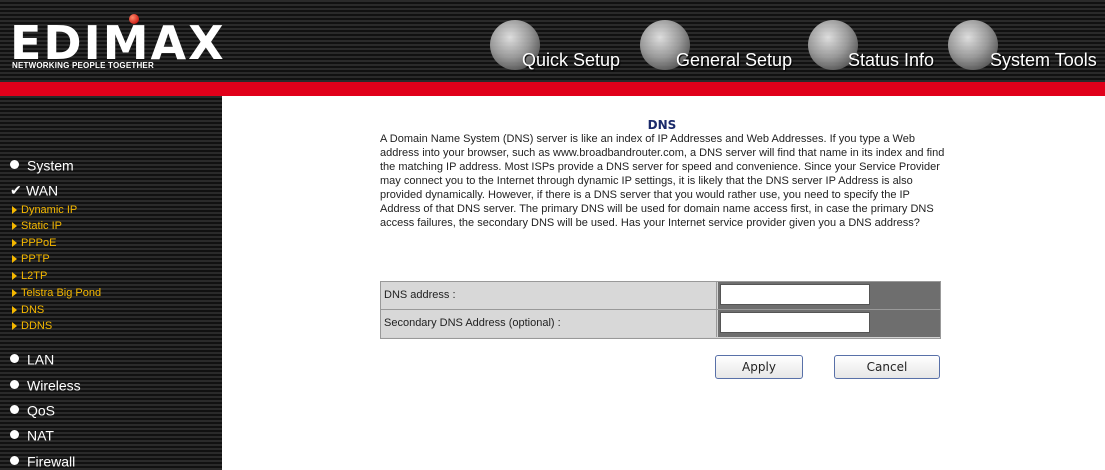 This screenshot has width=1105, height=470. What do you see at coordinates (51, 461) in the screenshot?
I see `sidebar-item-label: Firewall` at bounding box center [51, 461].